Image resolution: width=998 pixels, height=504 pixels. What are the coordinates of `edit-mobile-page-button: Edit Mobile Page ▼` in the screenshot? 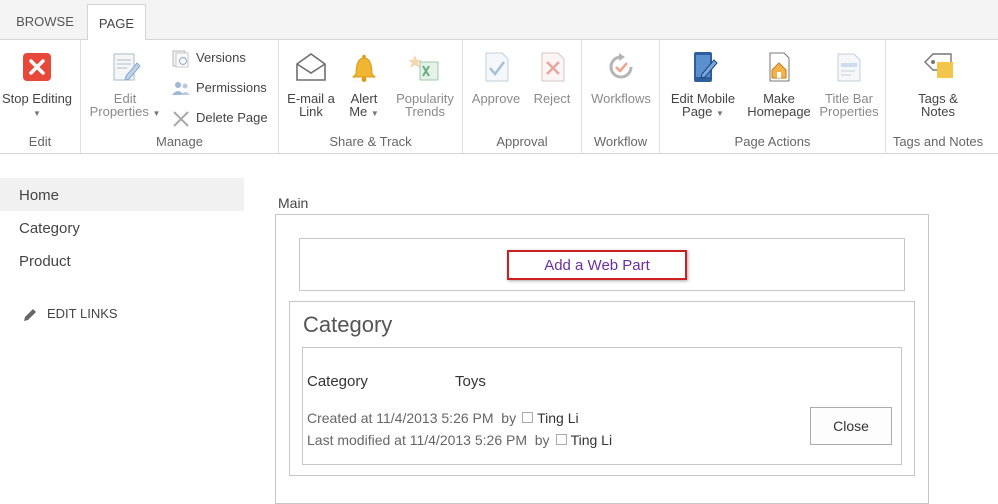 It's located at (703, 85).